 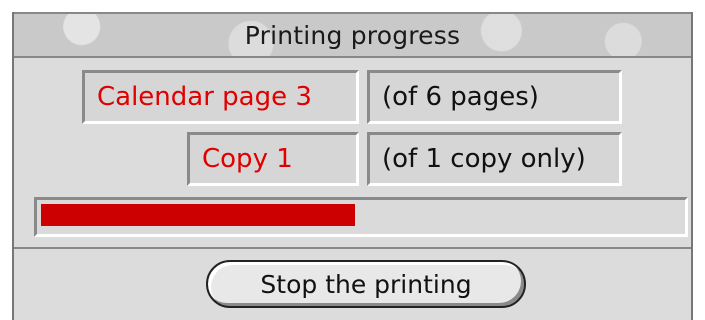 What do you see at coordinates (198, 215) in the screenshot?
I see `progress-bar-fill` at bounding box center [198, 215].